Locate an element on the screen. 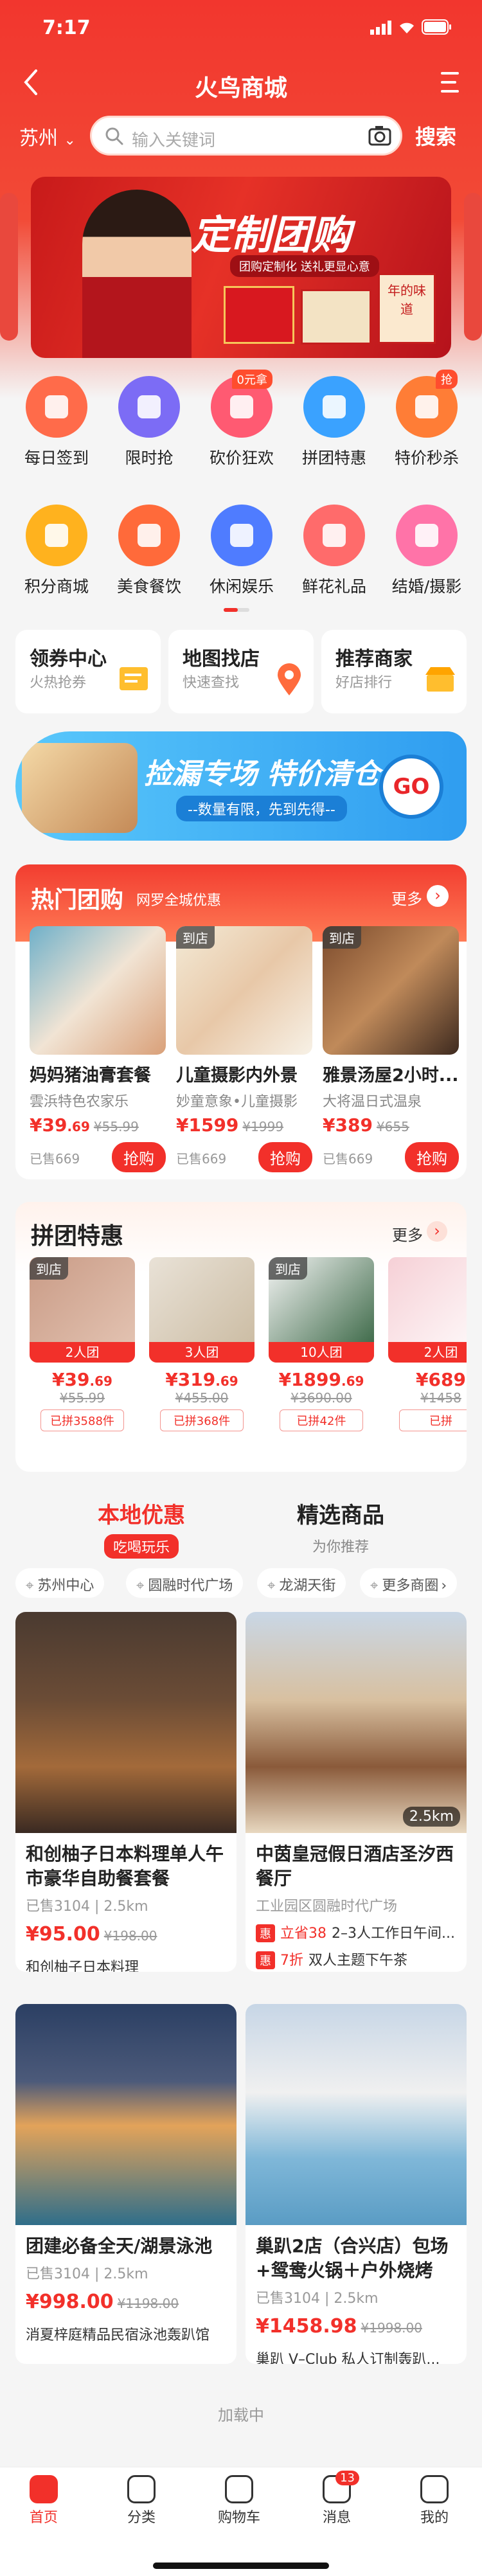 The width and height of the screenshot is (482, 2576). battery-icon is located at coordinates (436, 27).